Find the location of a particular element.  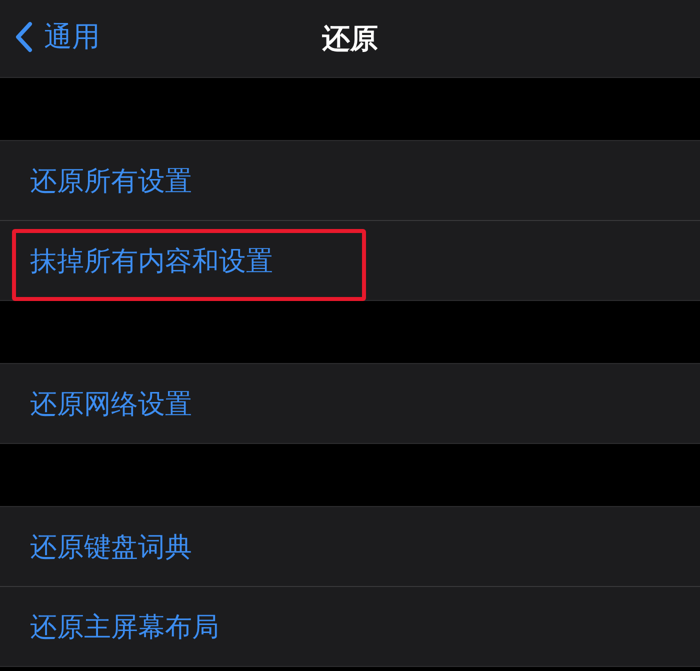

settings-row: 还原所有设置 is located at coordinates (350, 180).